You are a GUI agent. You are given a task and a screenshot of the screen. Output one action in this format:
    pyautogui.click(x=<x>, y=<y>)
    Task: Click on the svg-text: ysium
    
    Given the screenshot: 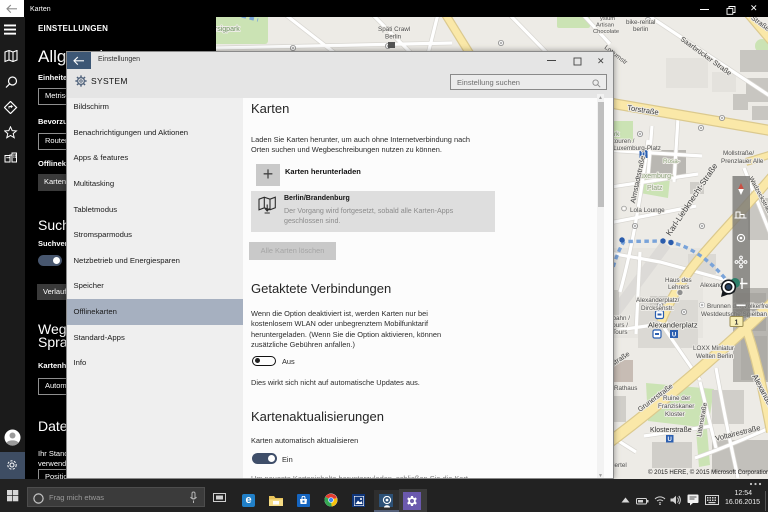 What is the action you would take?
    pyautogui.click(x=607, y=19)
    